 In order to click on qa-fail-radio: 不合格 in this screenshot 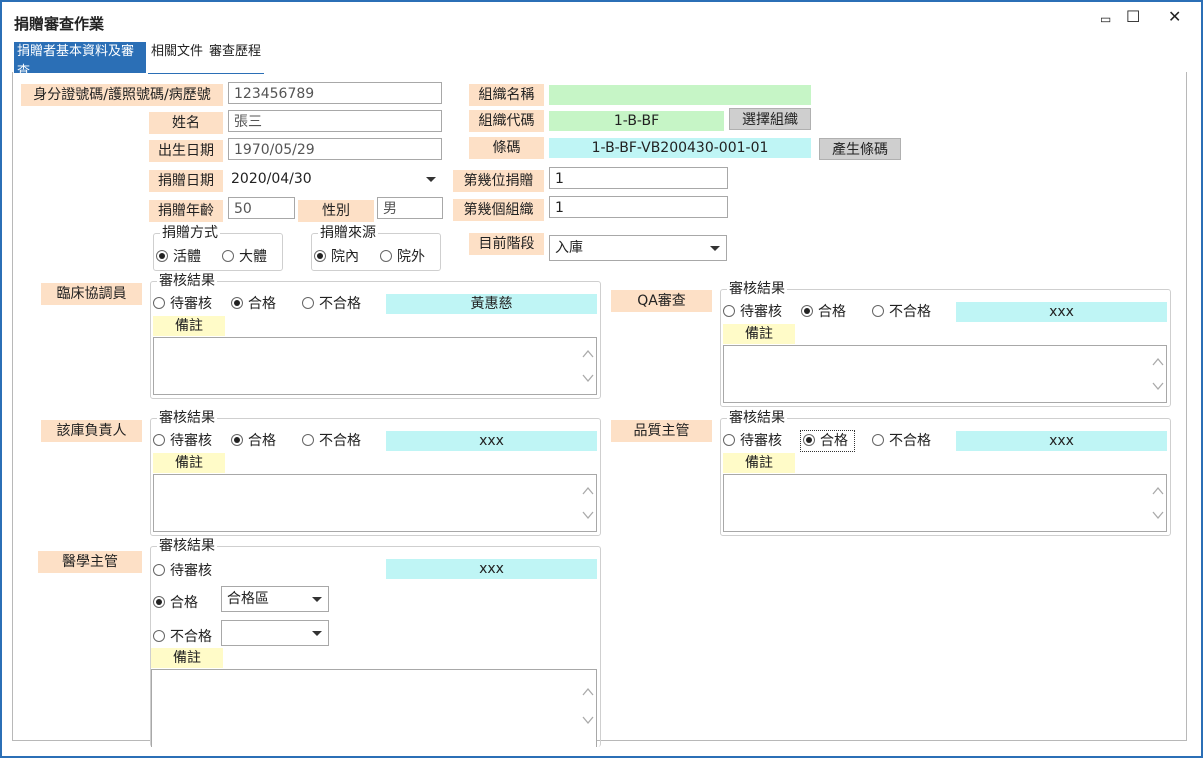, I will do `click(901, 312)`.